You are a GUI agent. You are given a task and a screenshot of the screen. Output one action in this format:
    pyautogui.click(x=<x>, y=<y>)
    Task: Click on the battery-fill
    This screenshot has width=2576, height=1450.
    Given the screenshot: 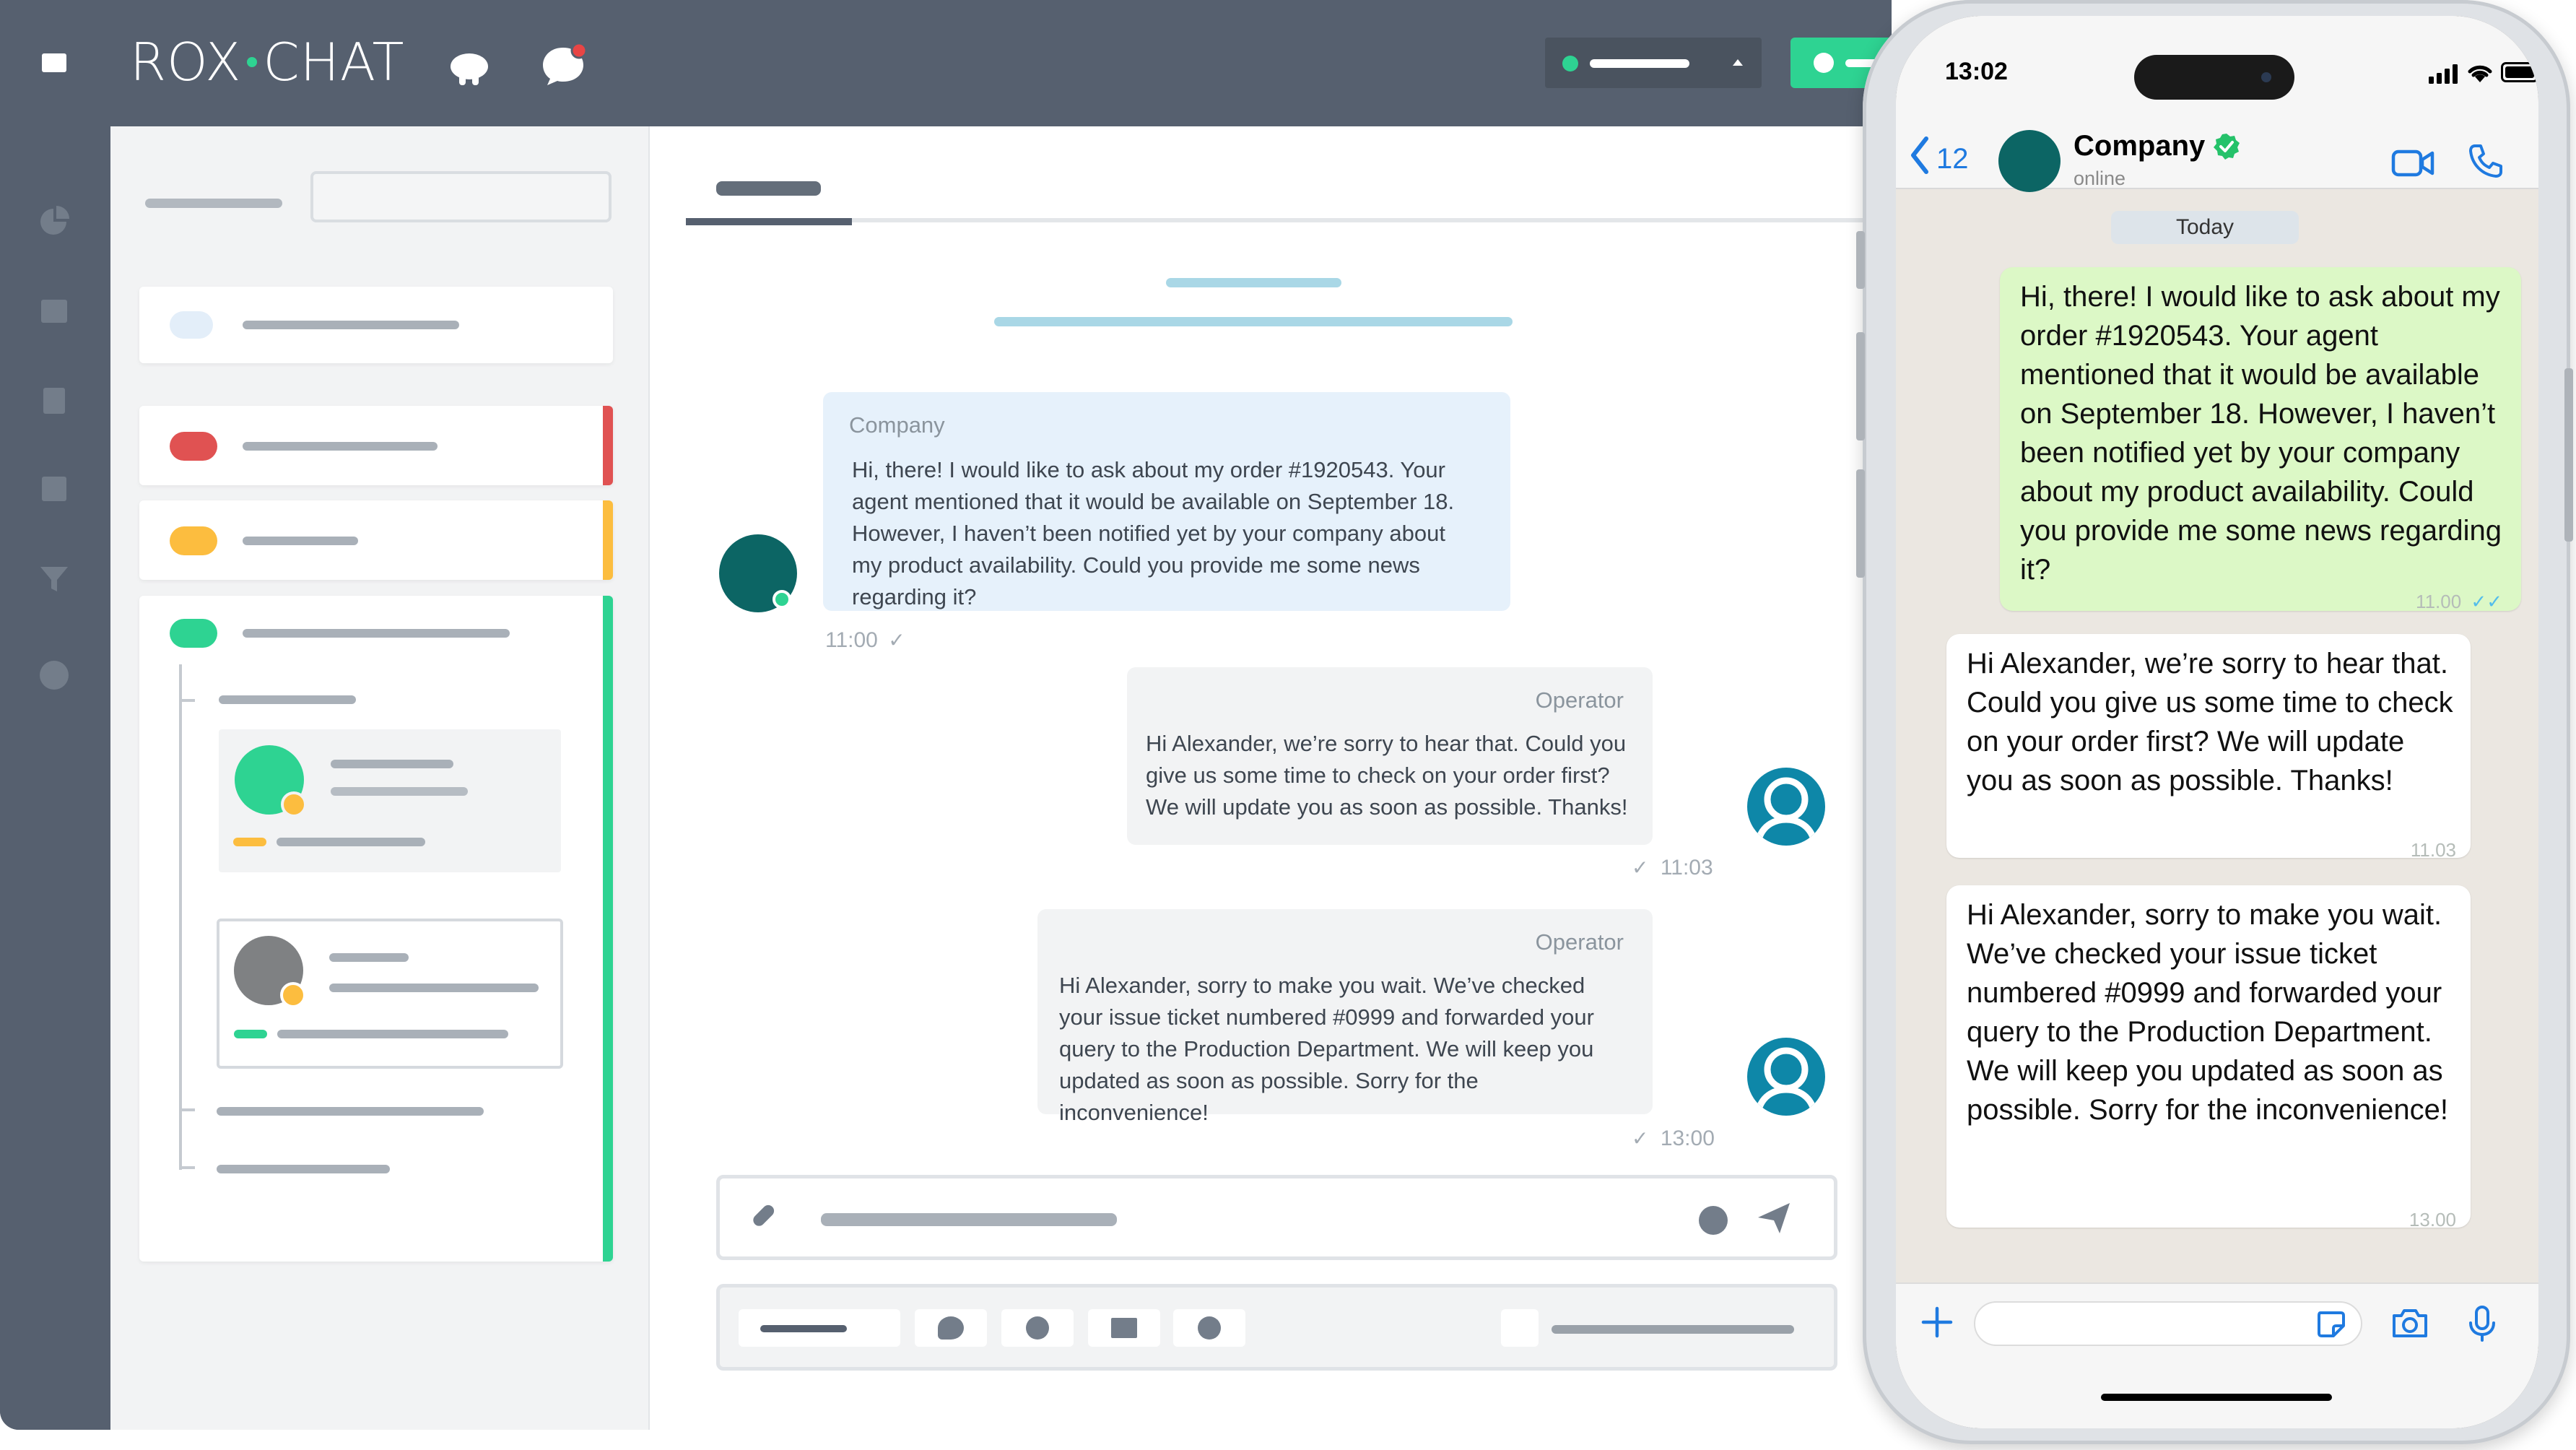 What is the action you would take?
    pyautogui.click(x=2519, y=72)
    